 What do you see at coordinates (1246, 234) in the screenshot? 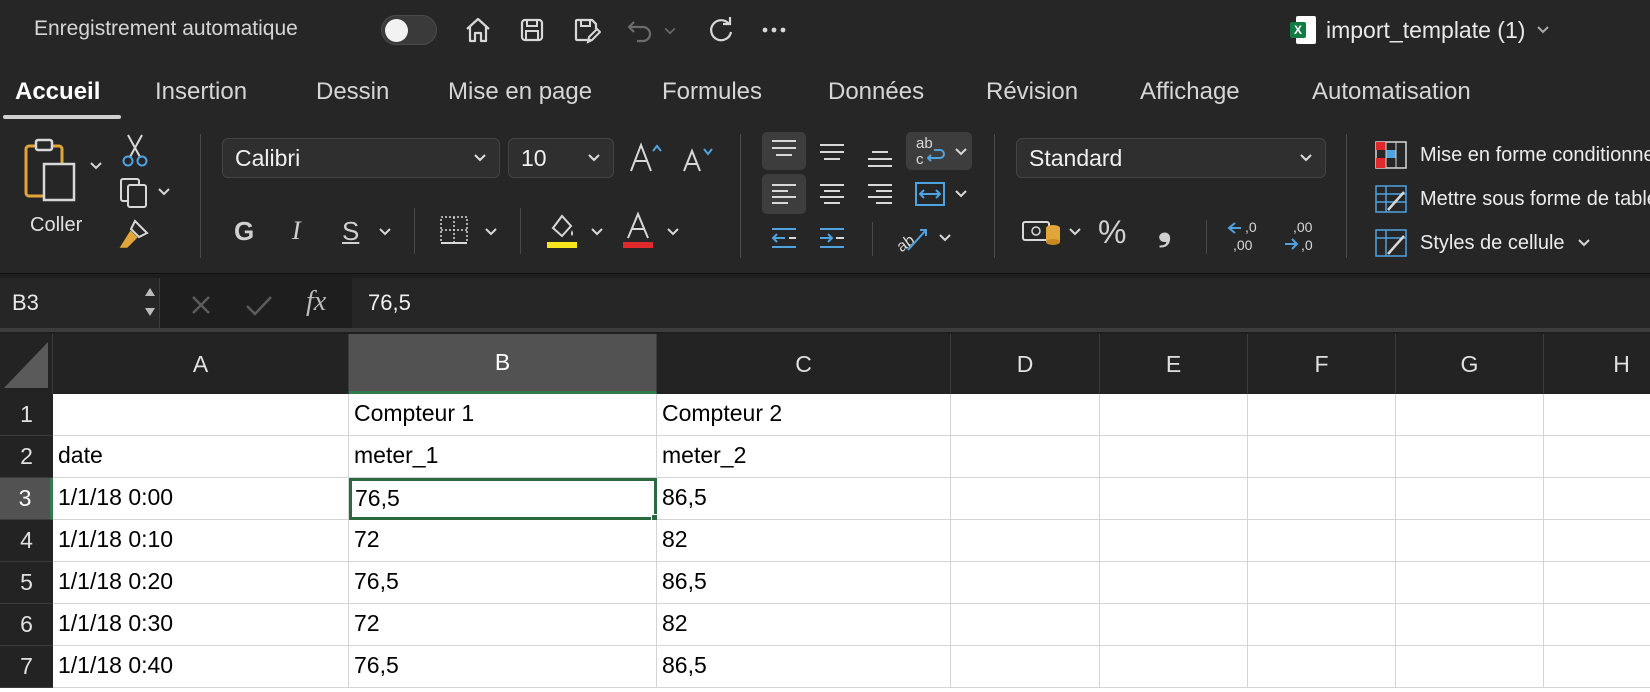
I see `increase-decimal-icon: ,0,00` at bounding box center [1246, 234].